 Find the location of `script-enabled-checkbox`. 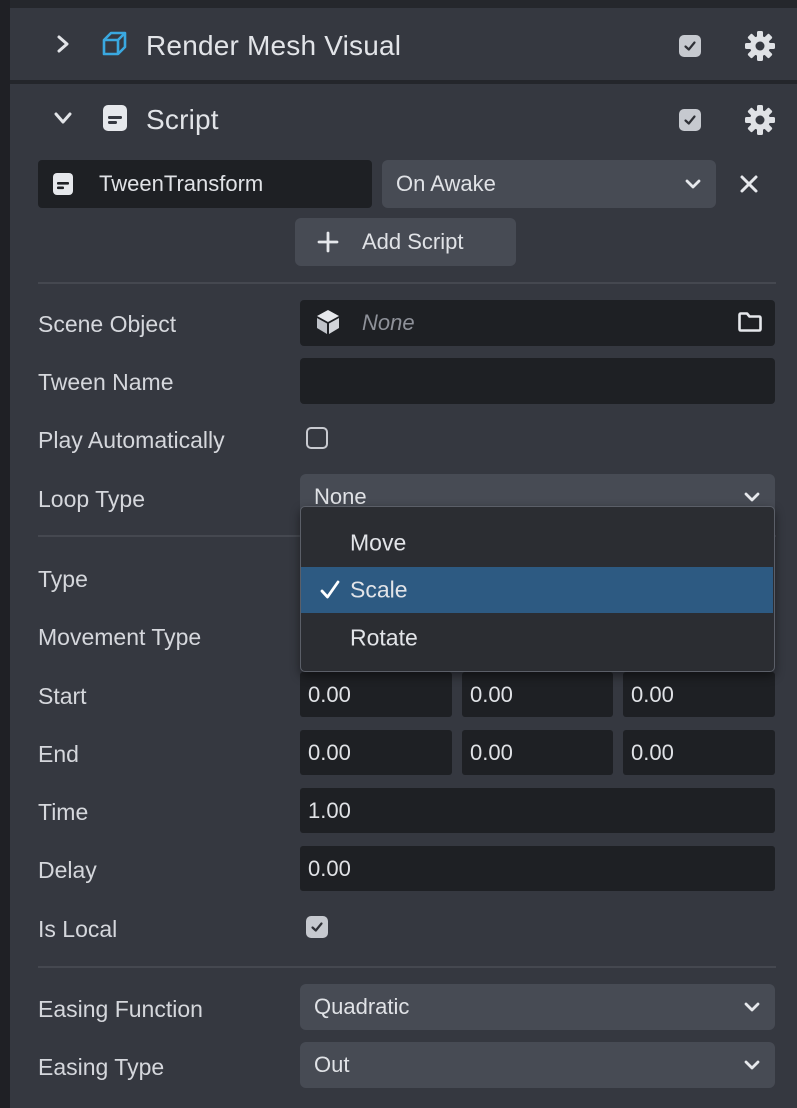

script-enabled-checkbox is located at coordinates (690, 120).